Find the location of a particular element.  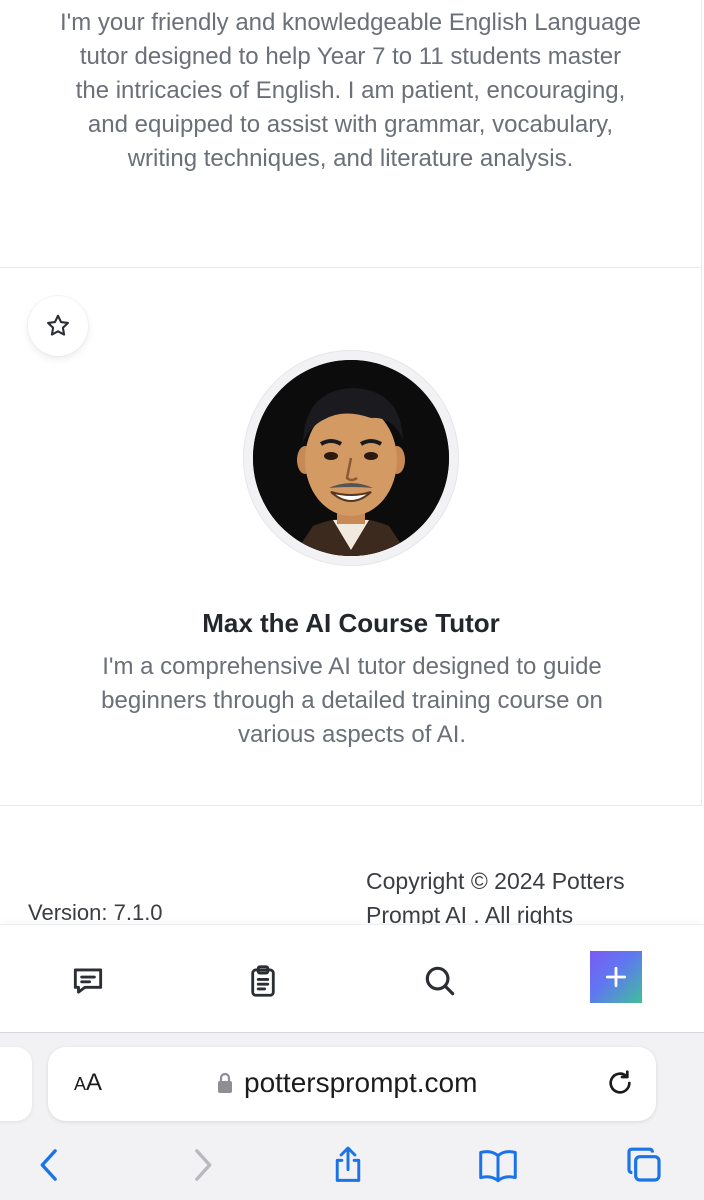

add-button is located at coordinates (616, 977).